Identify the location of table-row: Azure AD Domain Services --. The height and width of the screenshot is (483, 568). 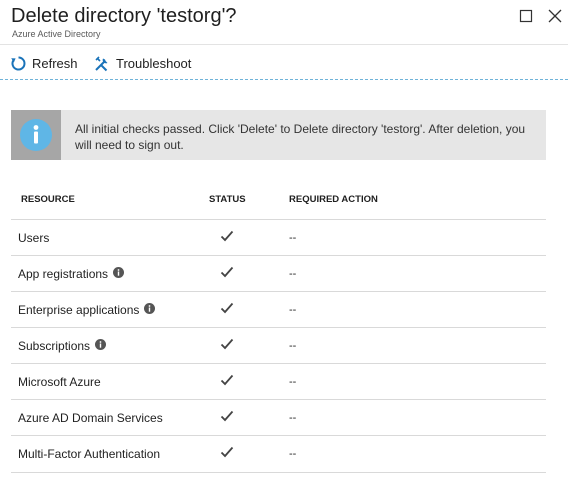
(278, 417).